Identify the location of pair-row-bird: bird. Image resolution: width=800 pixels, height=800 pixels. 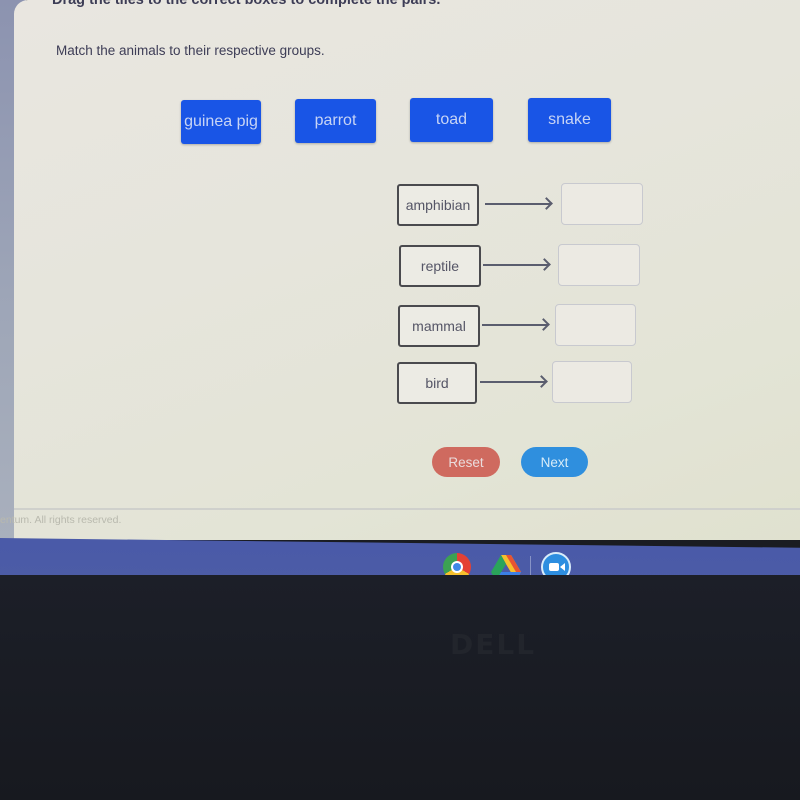
(522, 382).